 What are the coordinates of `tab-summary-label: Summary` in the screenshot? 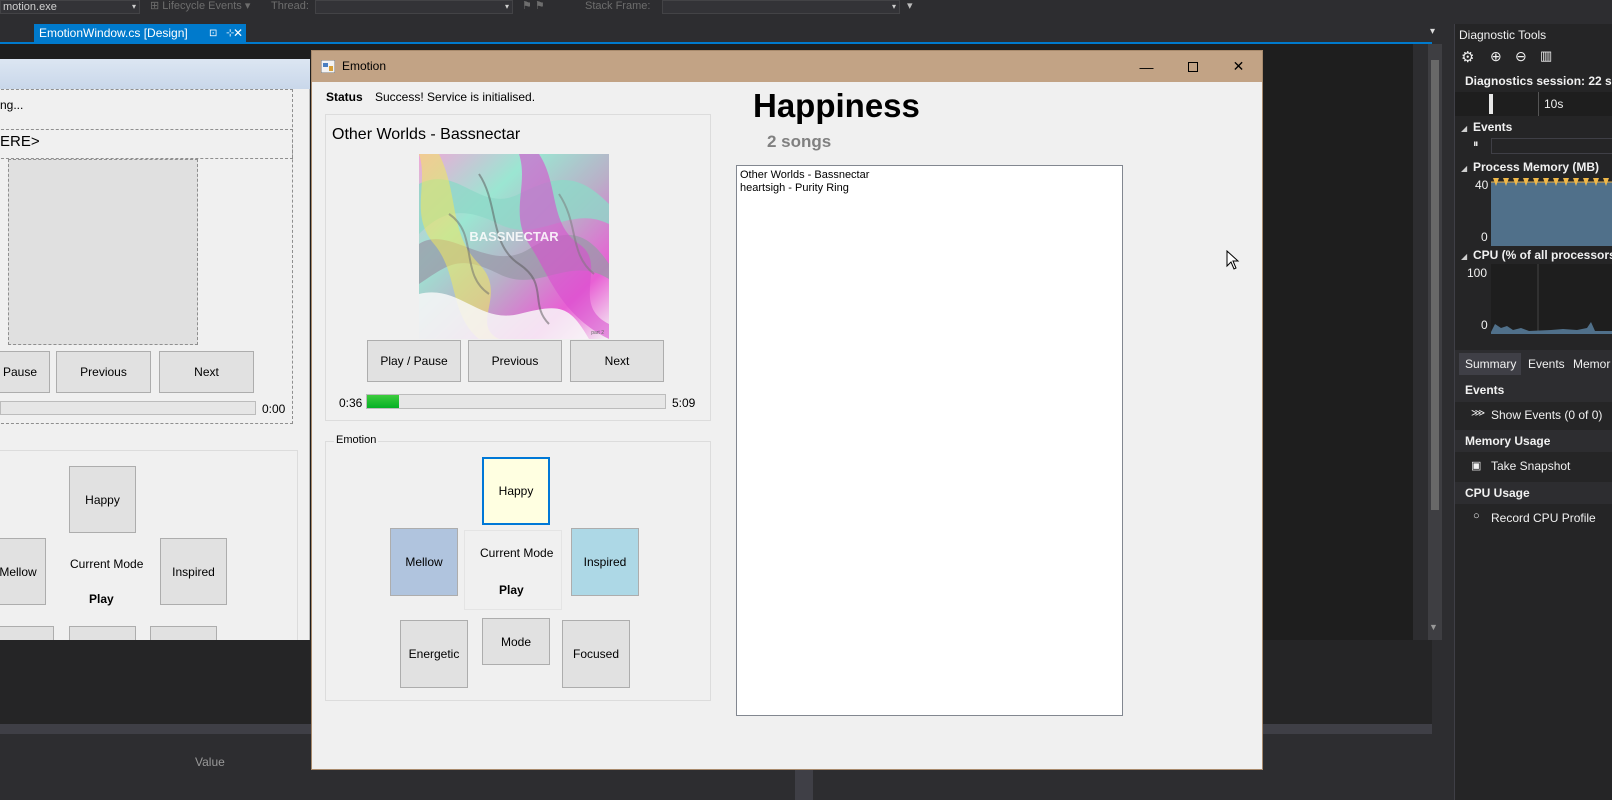 It's located at (1491, 364).